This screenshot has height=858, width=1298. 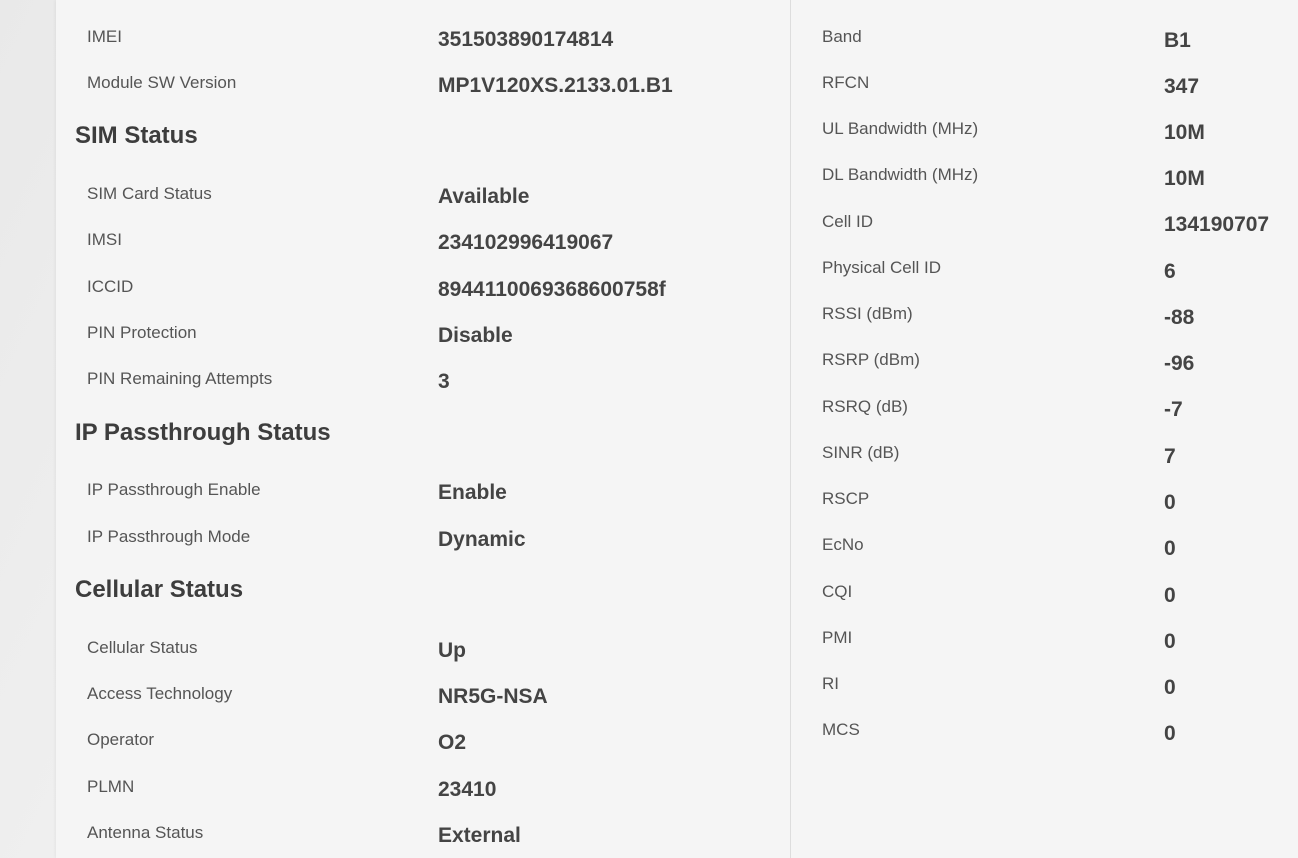 What do you see at coordinates (484, 196) in the screenshot?
I see `sim-card-status-value: Available` at bounding box center [484, 196].